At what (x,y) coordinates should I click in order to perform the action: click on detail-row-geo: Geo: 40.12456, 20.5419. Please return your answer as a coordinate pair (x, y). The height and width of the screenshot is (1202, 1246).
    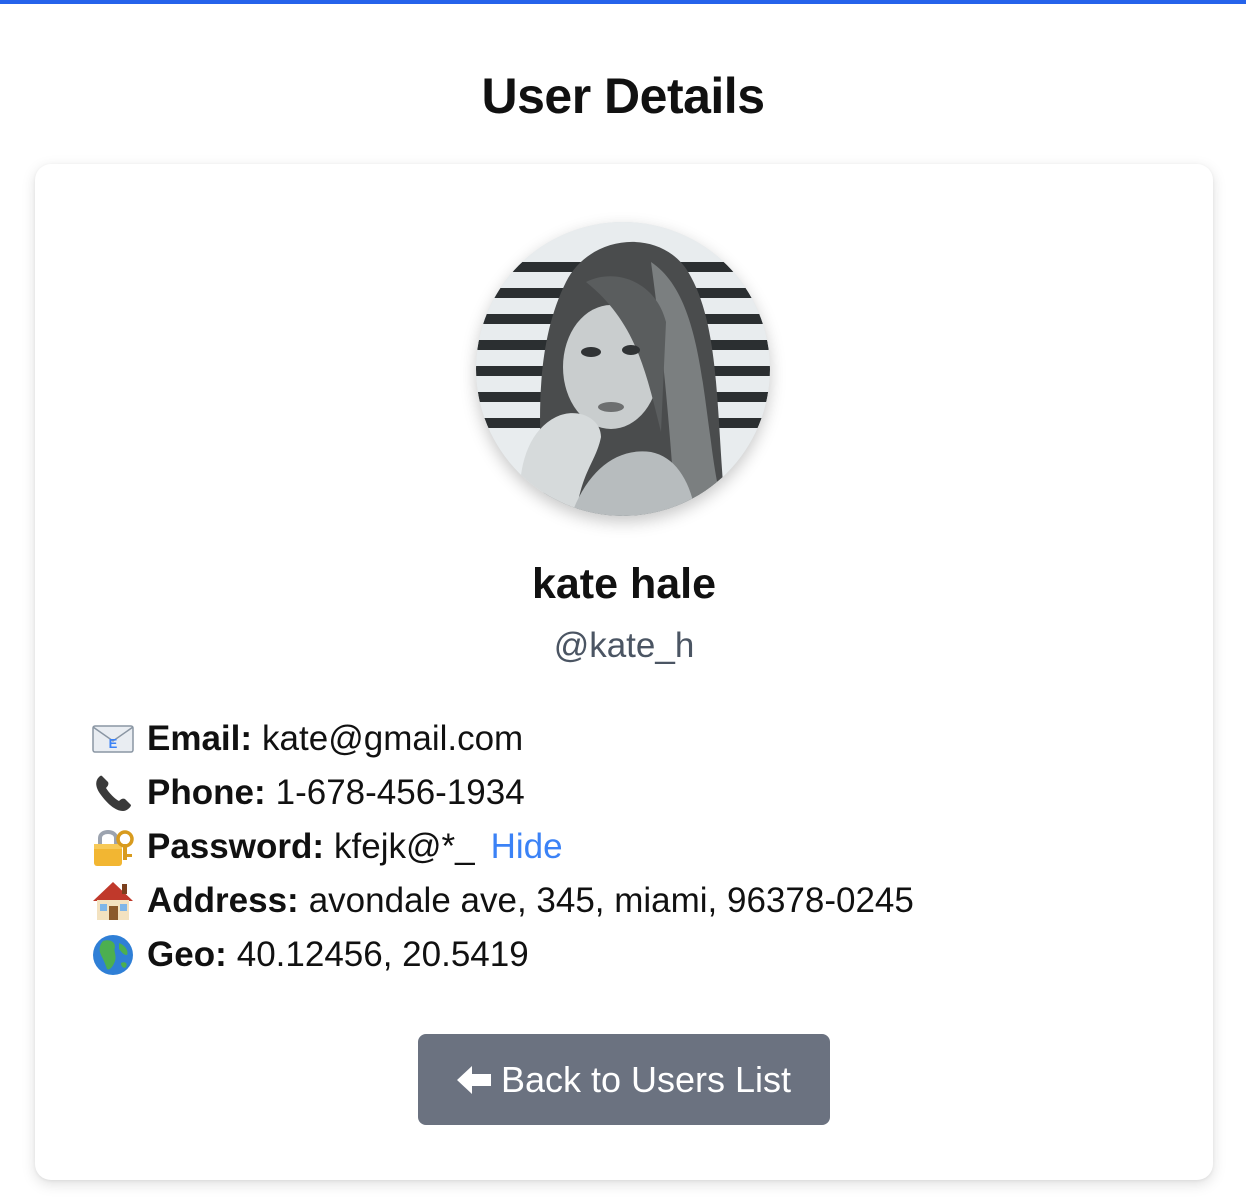
    Looking at the image, I should click on (631, 955).